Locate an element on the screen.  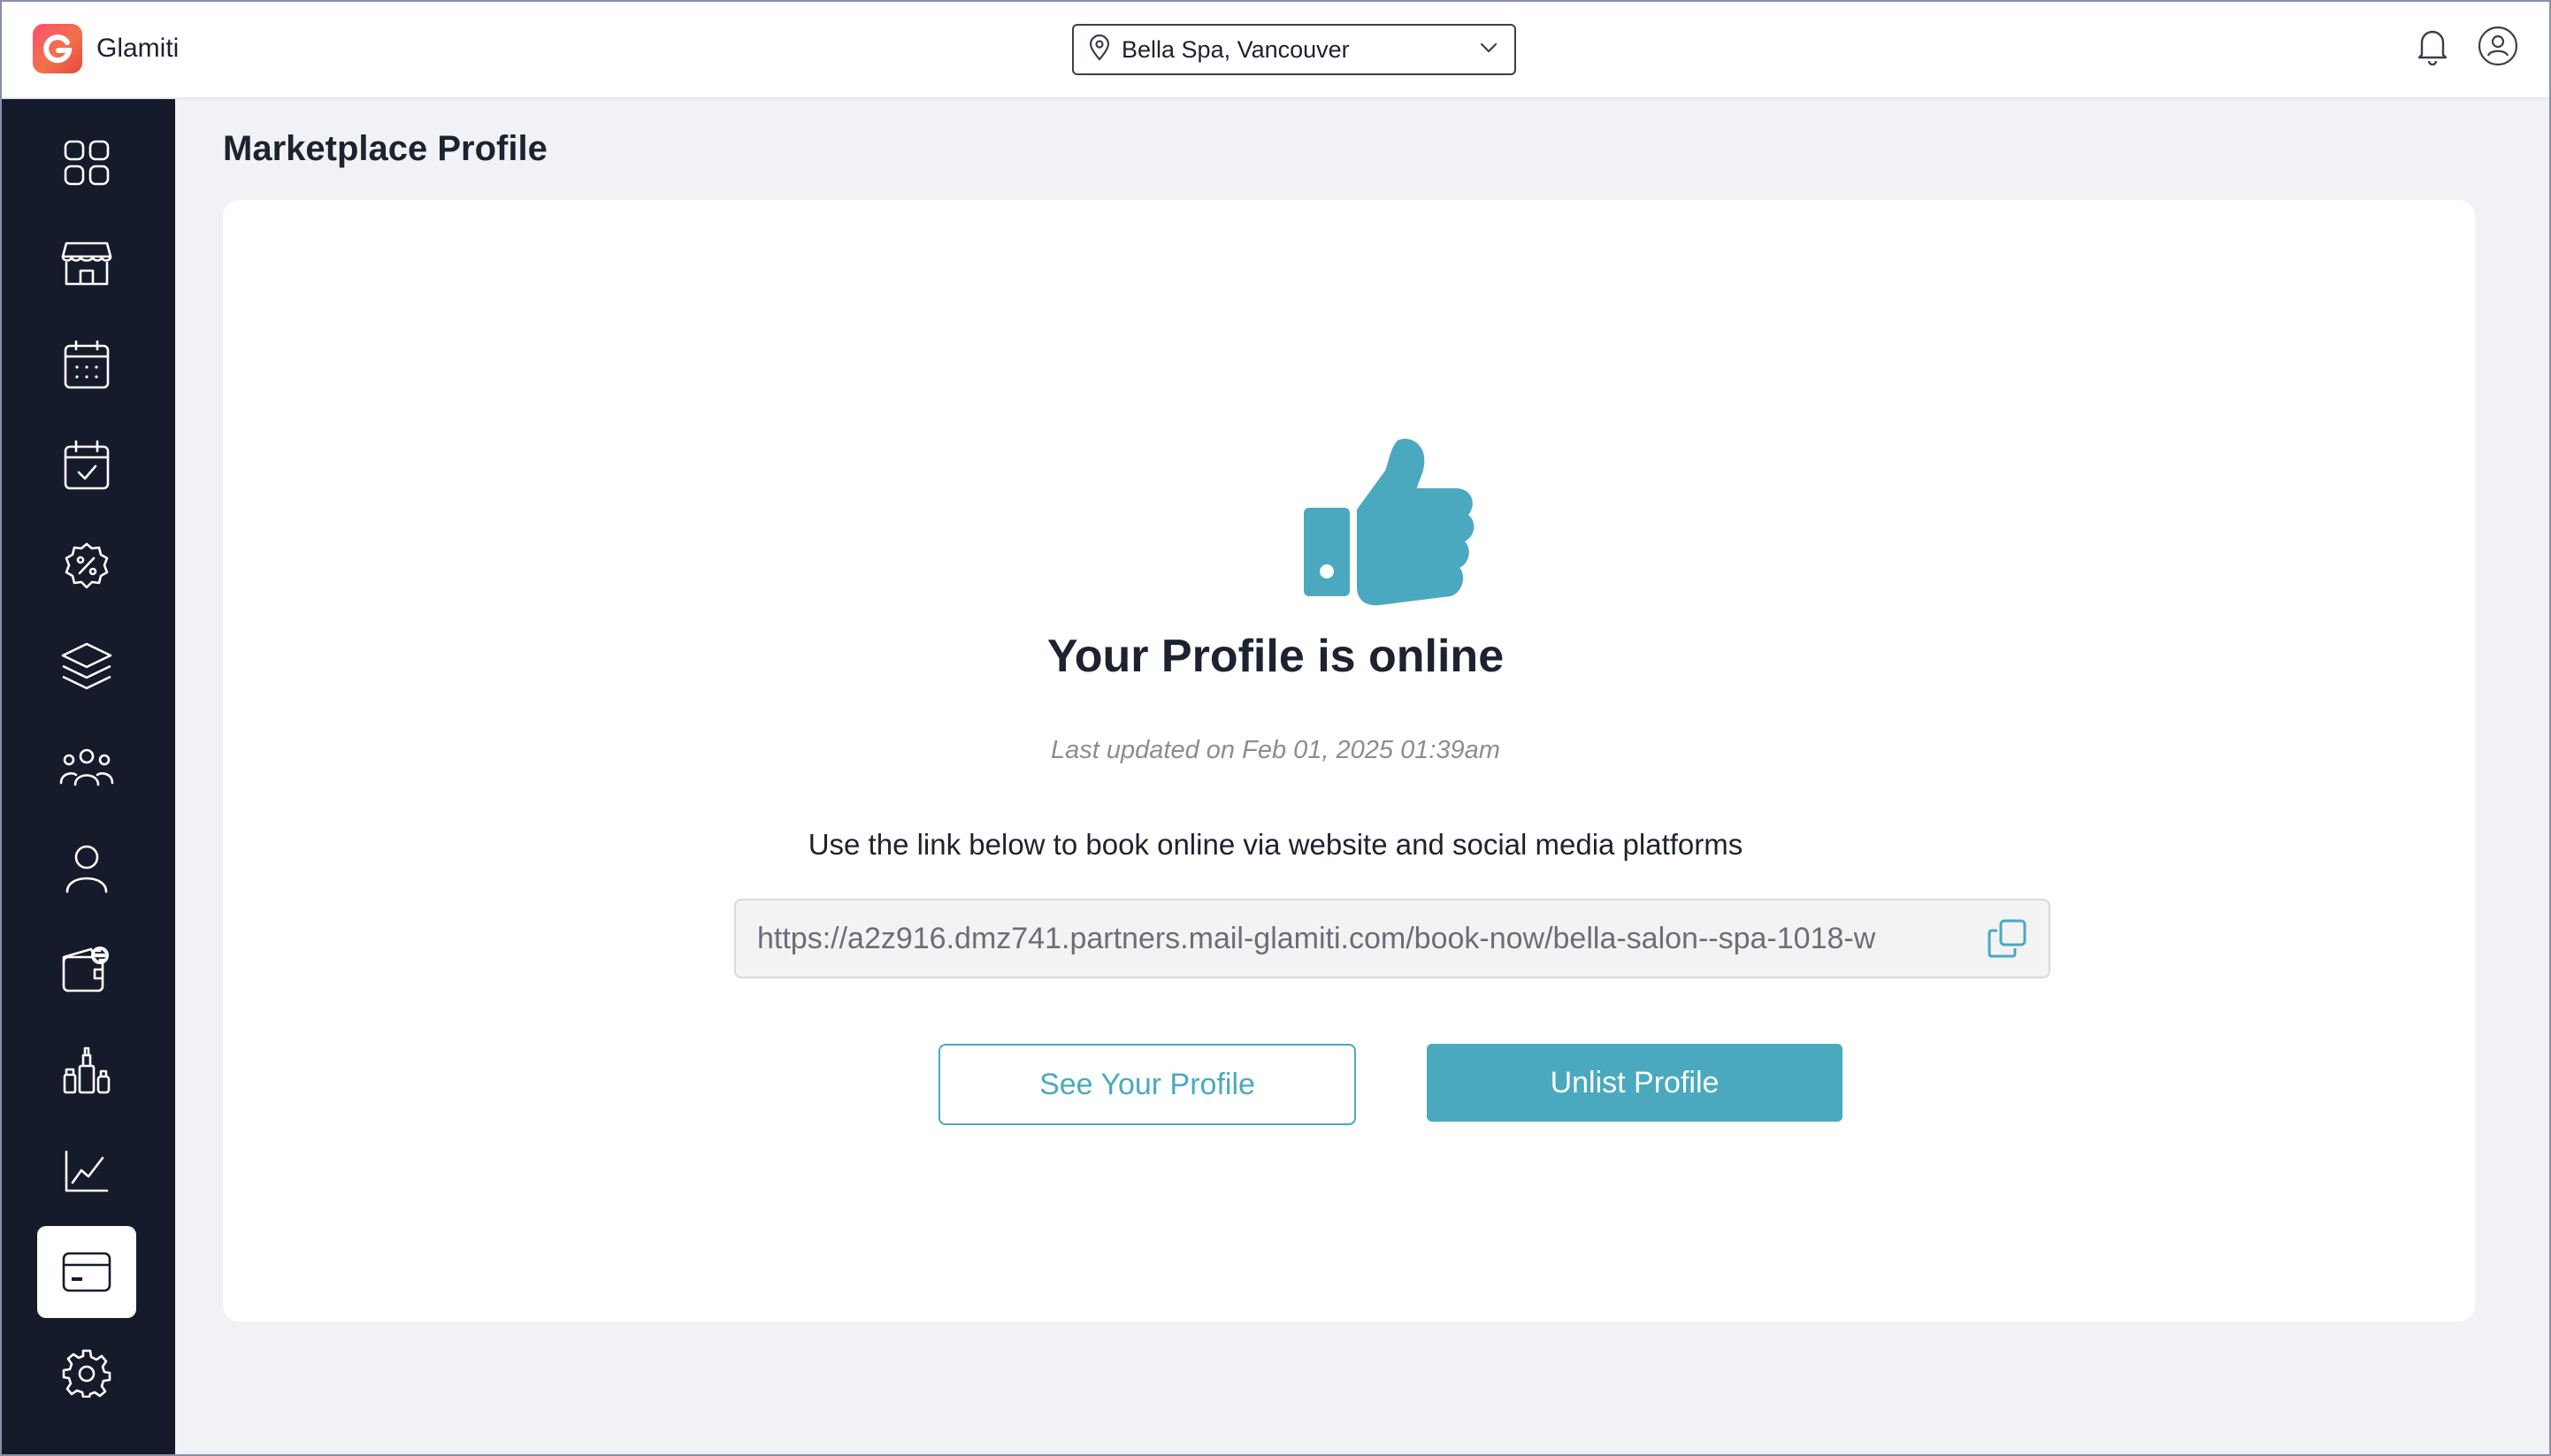
gear-icon is located at coordinates (86, 1373).